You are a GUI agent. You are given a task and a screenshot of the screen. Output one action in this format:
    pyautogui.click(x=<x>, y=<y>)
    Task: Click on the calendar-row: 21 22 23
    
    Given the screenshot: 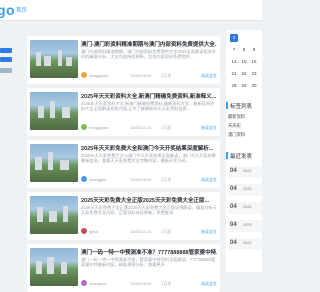 What is the action you would take?
    pyautogui.click(x=244, y=74)
    